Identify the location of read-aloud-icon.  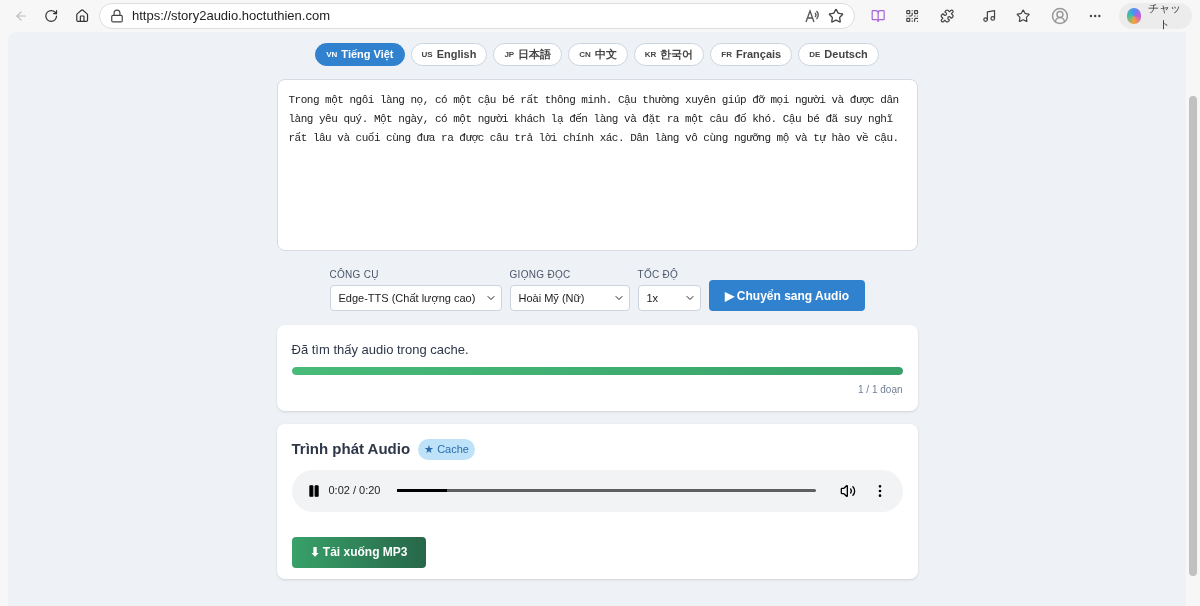
(811, 16).